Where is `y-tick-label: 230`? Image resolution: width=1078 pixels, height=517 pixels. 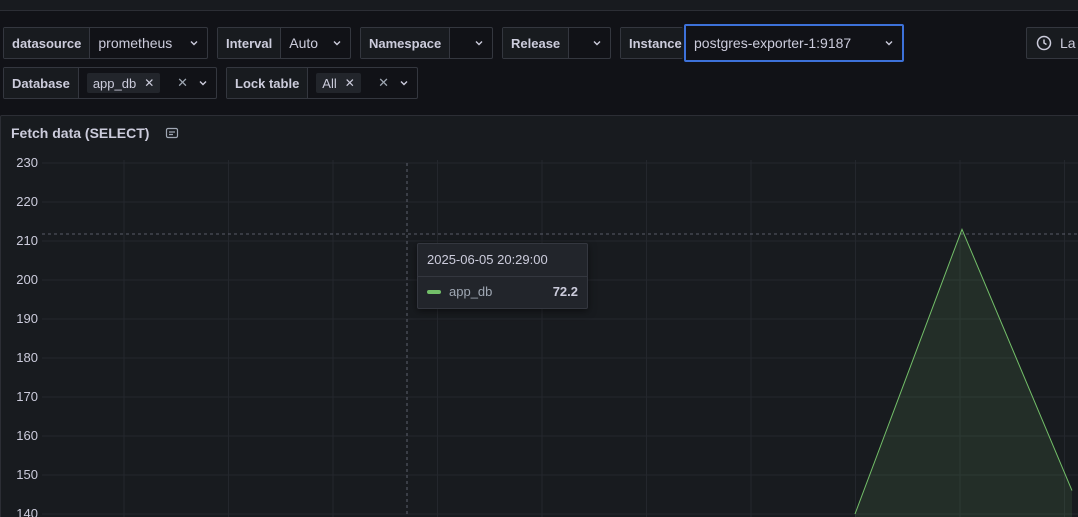
y-tick-label: 230 is located at coordinates (27, 162).